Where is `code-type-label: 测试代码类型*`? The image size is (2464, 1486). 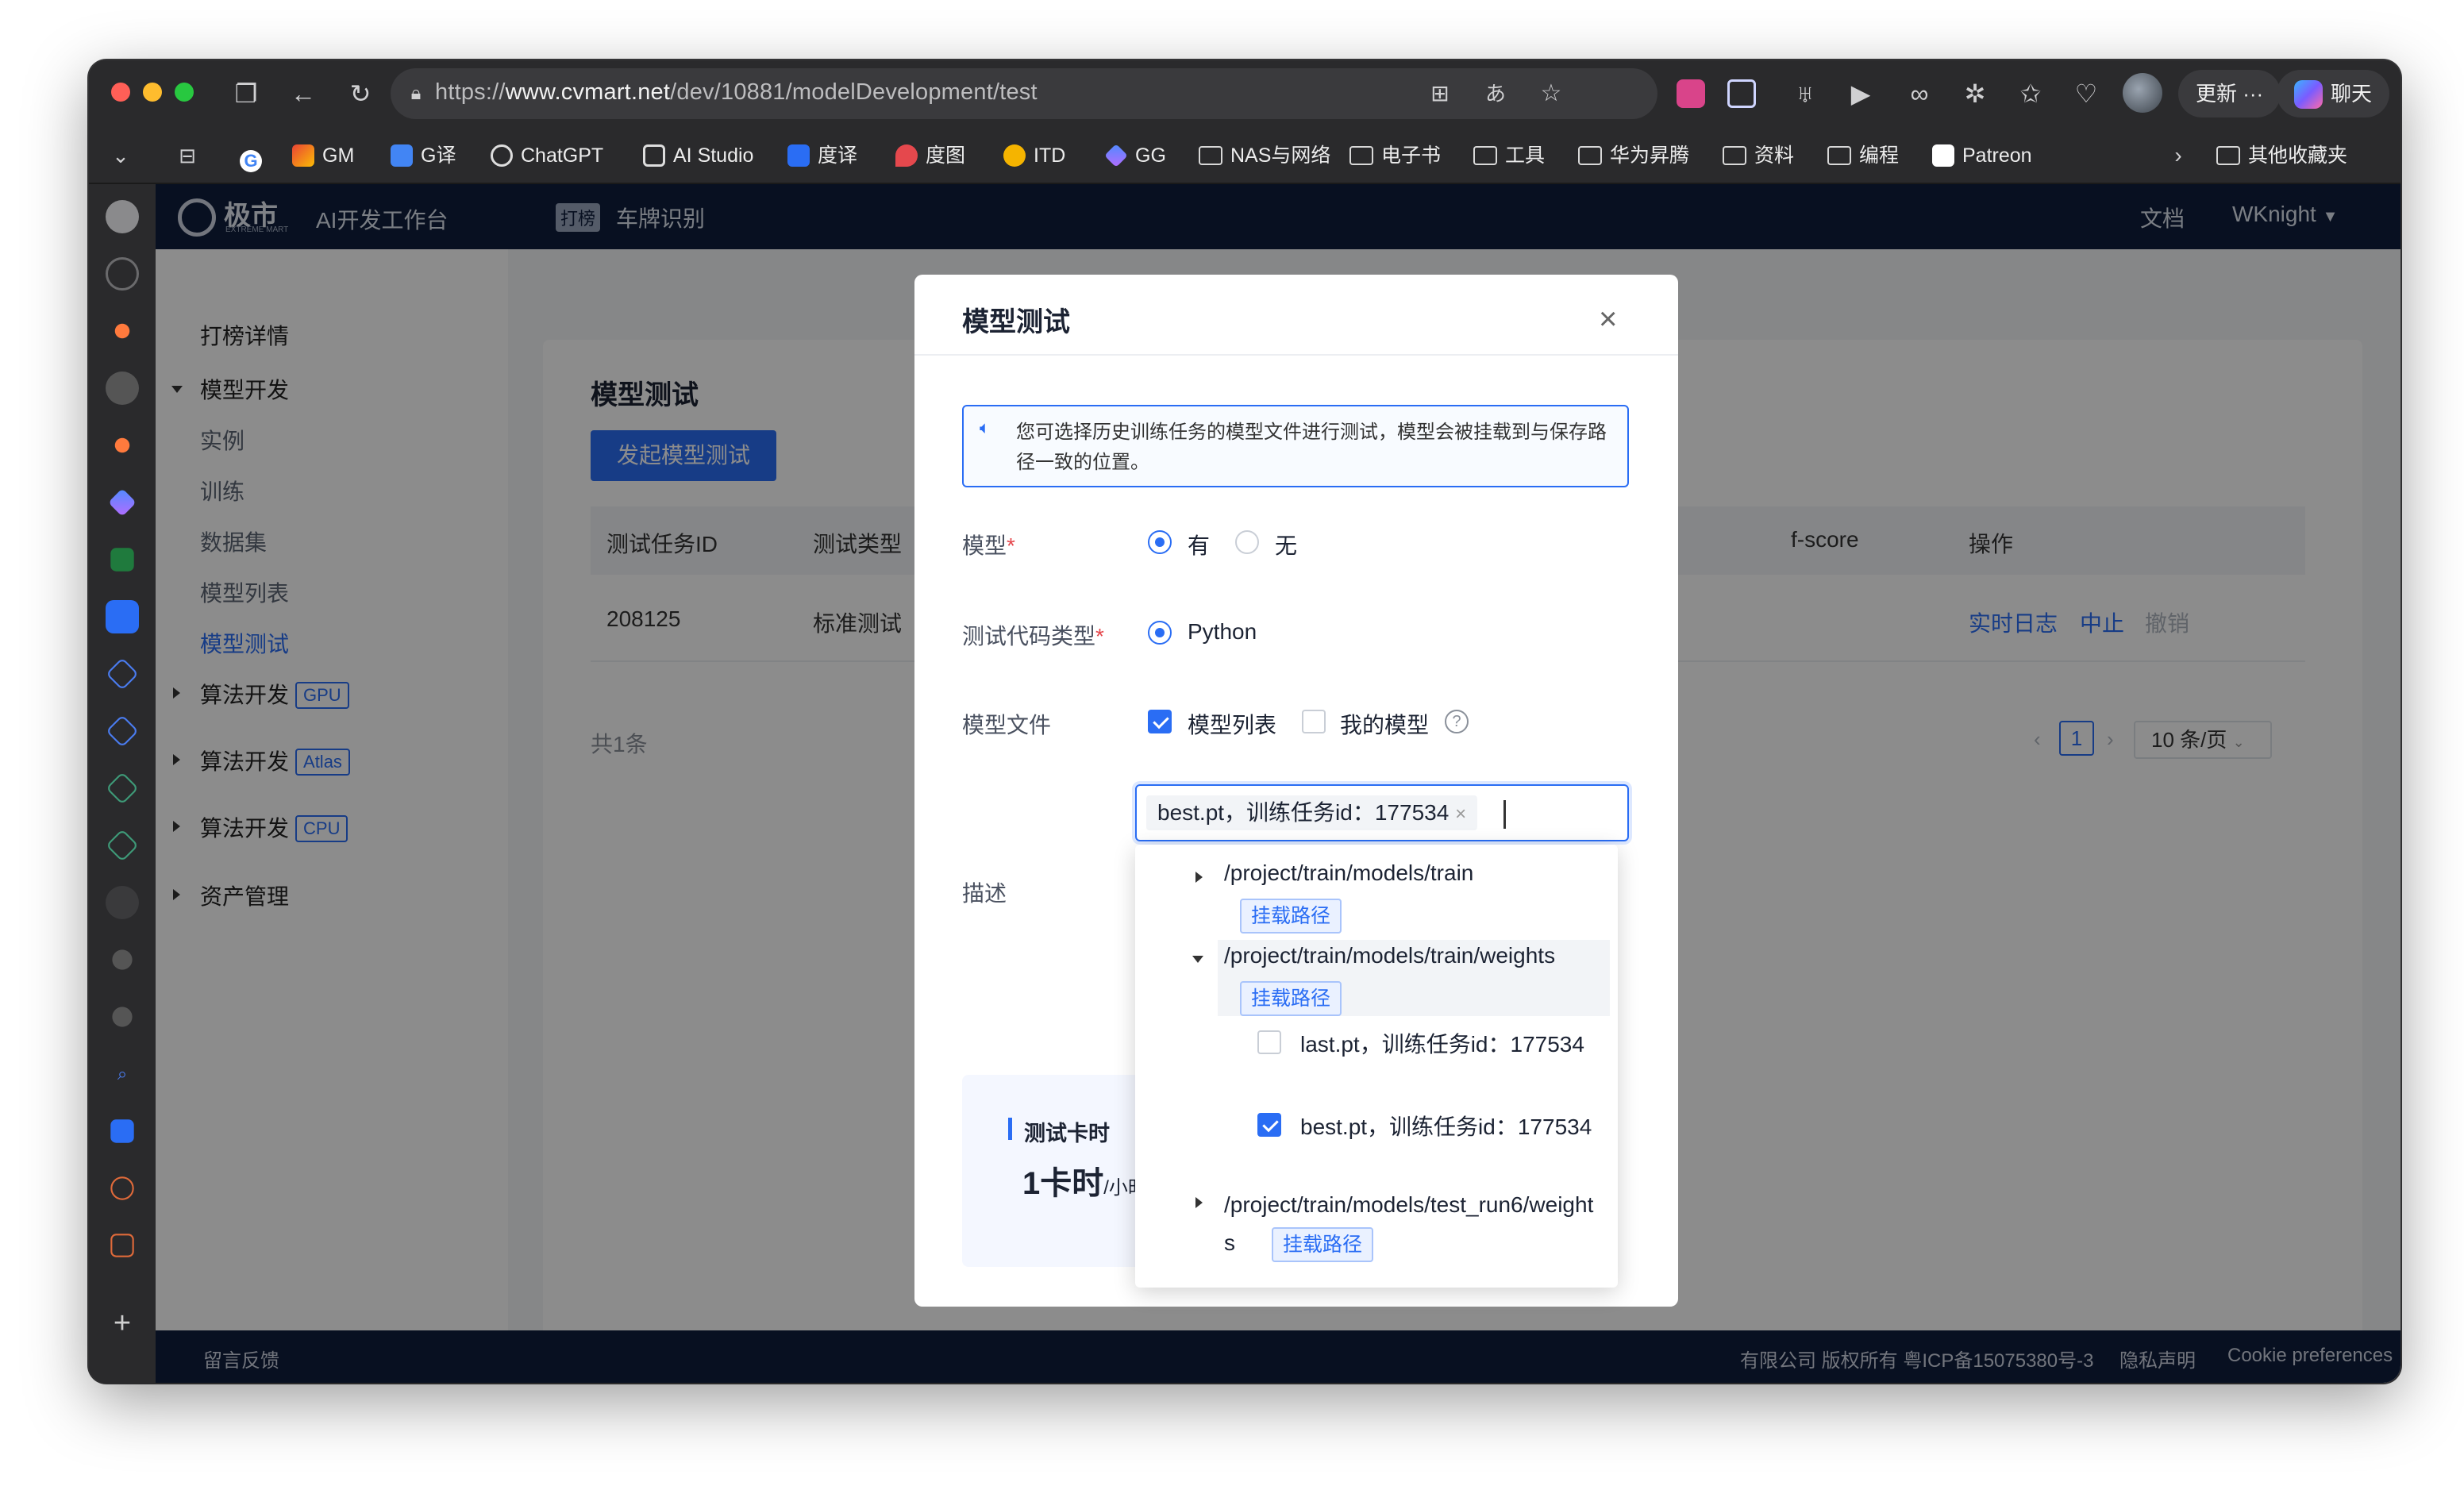 code-type-label: 测试代码类型* is located at coordinates (1033, 636).